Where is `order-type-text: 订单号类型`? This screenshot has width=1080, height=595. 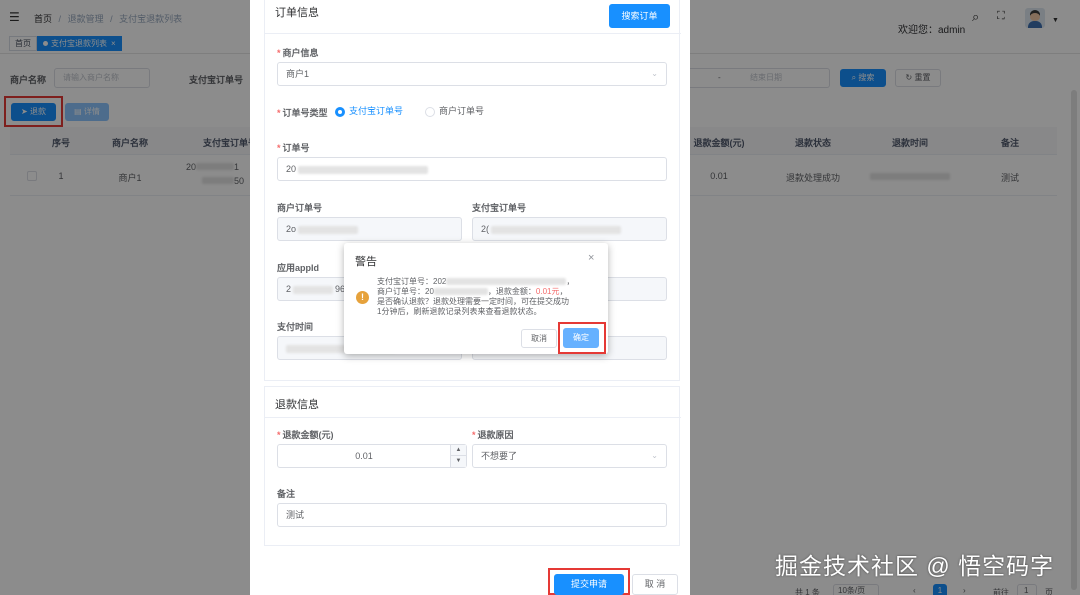 order-type-text: 订单号类型 is located at coordinates (305, 113).